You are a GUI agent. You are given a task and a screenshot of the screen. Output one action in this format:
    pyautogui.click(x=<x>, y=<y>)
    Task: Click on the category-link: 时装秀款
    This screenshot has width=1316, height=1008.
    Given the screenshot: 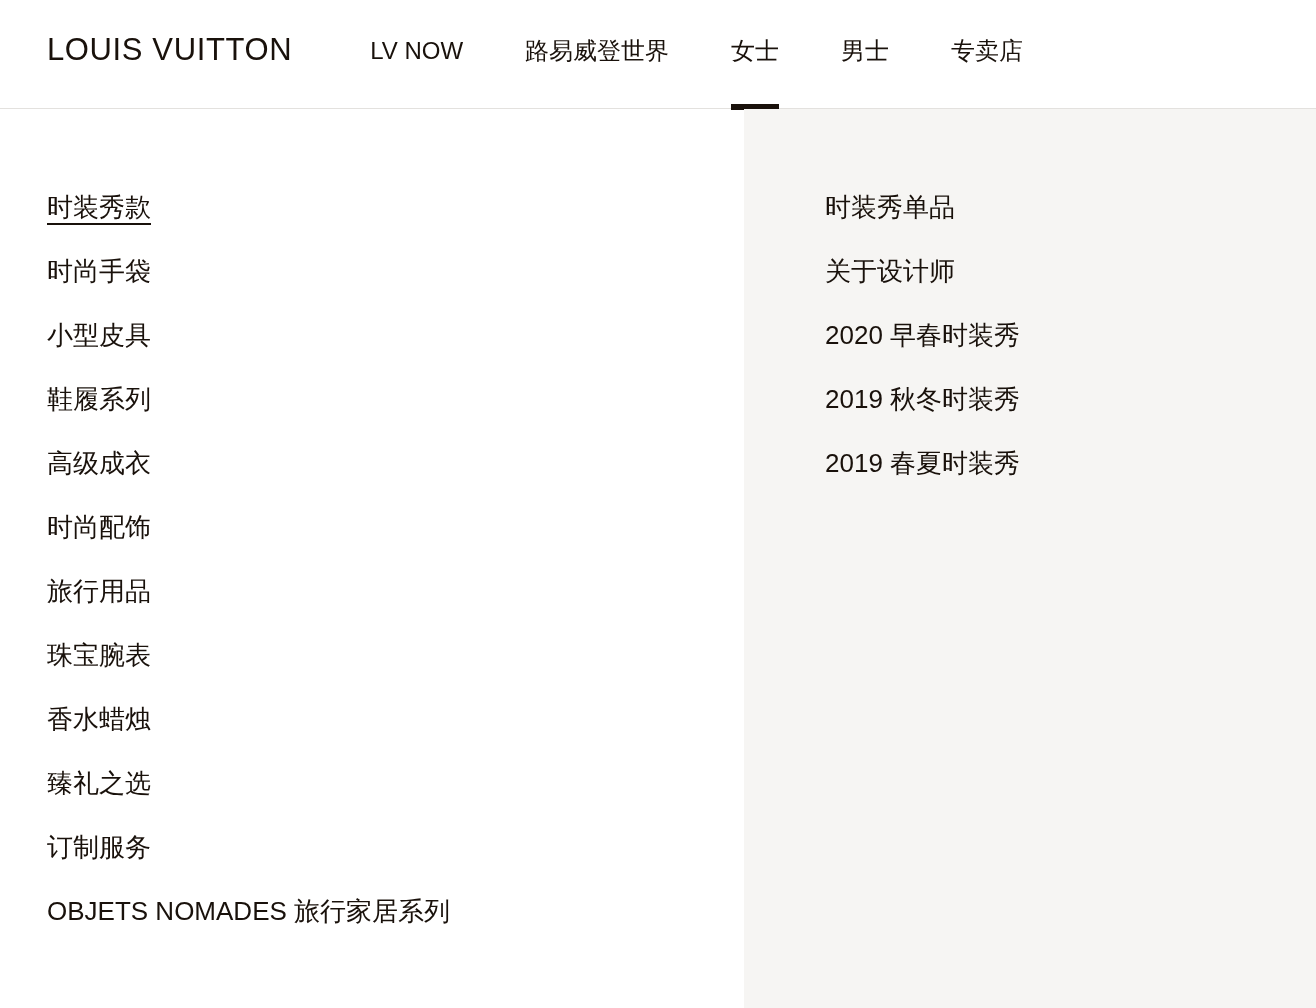 What is the action you would take?
    pyautogui.click(x=99, y=208)
    